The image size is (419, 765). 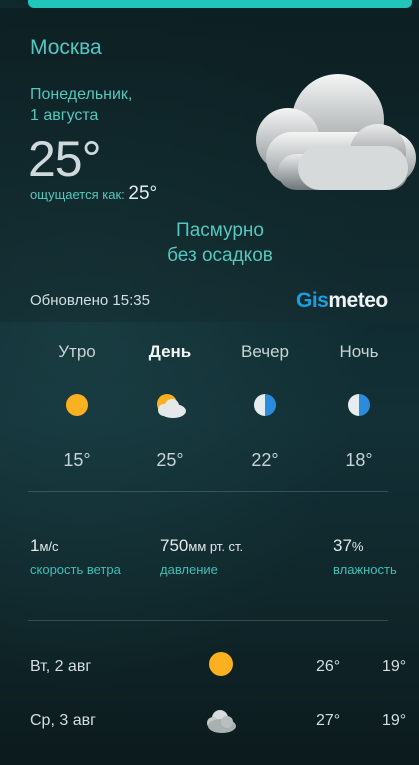 I want to click on current-date: Понедельник, 1 августа, so click(x=105, y=105).